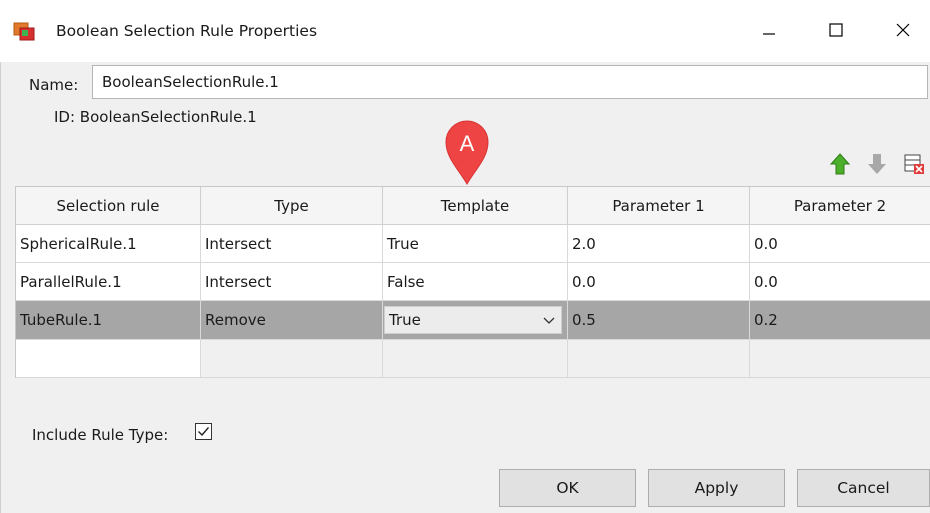  I want to click on id-label: ID: BooleanSelectionRule.1, so click(155, 117).